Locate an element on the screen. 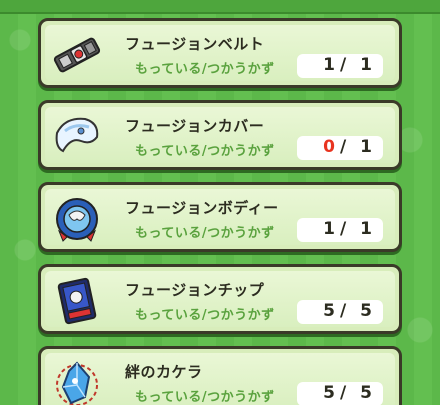 Image resolution: width=440 pixels, height=405 pixels. bond-fragment-icon is located at coordinates (77, 383).